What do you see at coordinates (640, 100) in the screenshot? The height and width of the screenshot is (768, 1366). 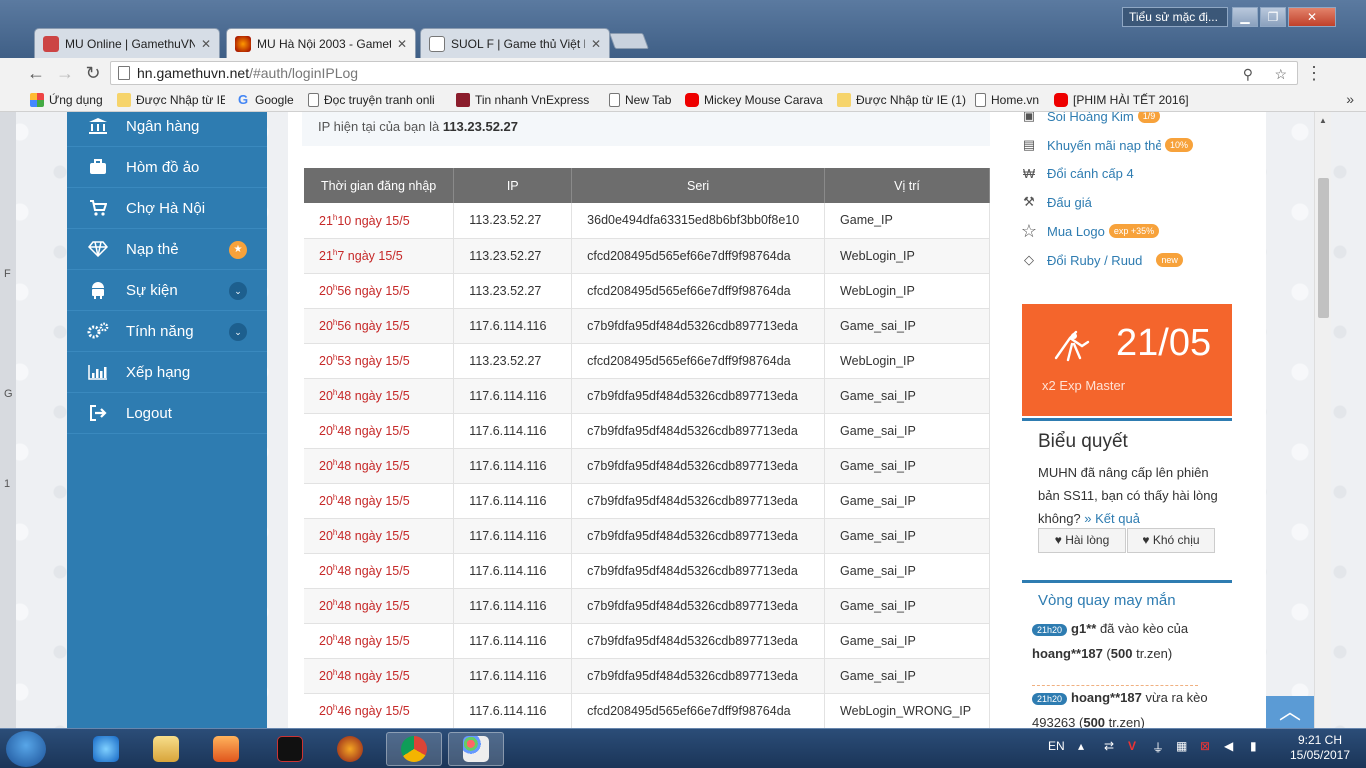 I see `bookmark-newtab: New Tab` at bounding box center [640, 100].